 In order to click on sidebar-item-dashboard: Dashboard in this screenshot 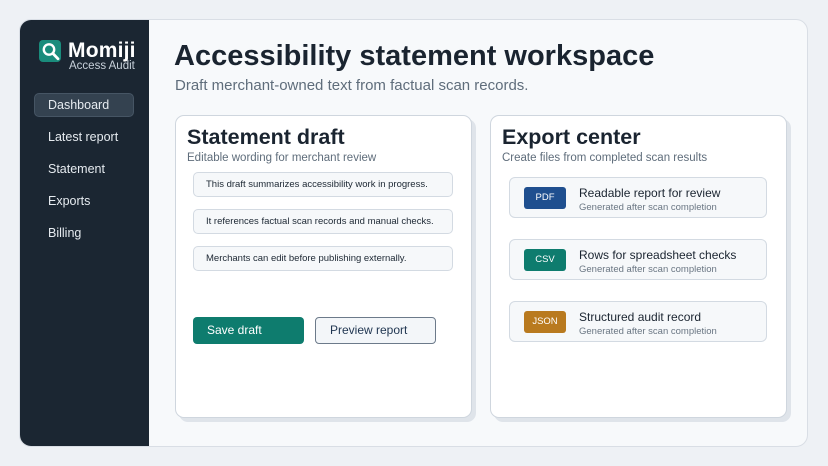, I will do `click(84, 105)`.